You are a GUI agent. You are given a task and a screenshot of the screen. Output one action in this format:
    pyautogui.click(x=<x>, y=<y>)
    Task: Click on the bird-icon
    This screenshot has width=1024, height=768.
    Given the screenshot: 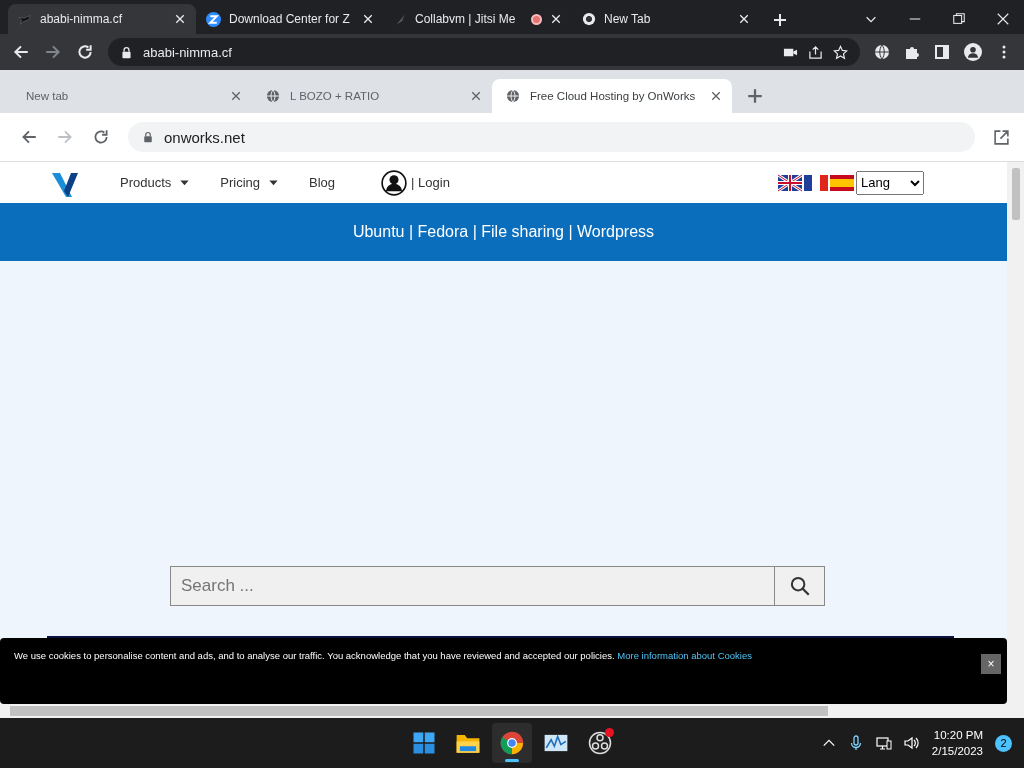 What is the action you would take?
    pyautogui.click(x=25, y=19)
    